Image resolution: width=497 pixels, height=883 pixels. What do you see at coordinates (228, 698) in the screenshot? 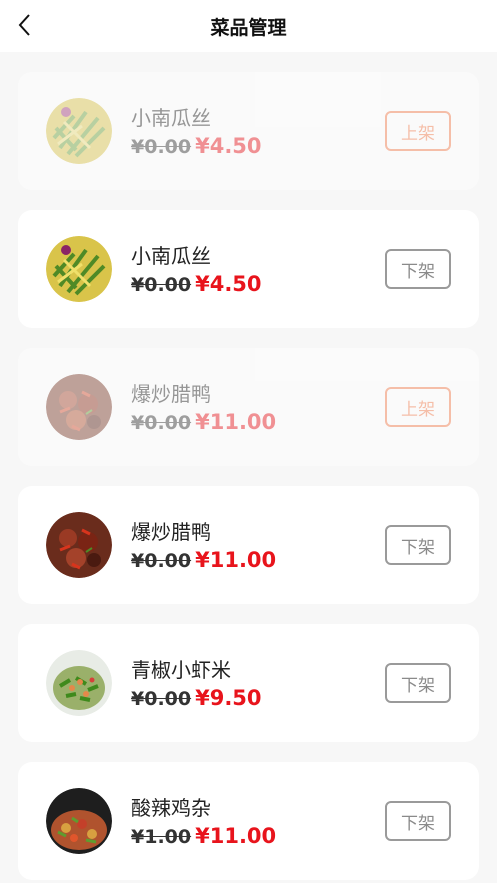
I see `sale-price: ¥9.50` at bounding box center [228, 698].